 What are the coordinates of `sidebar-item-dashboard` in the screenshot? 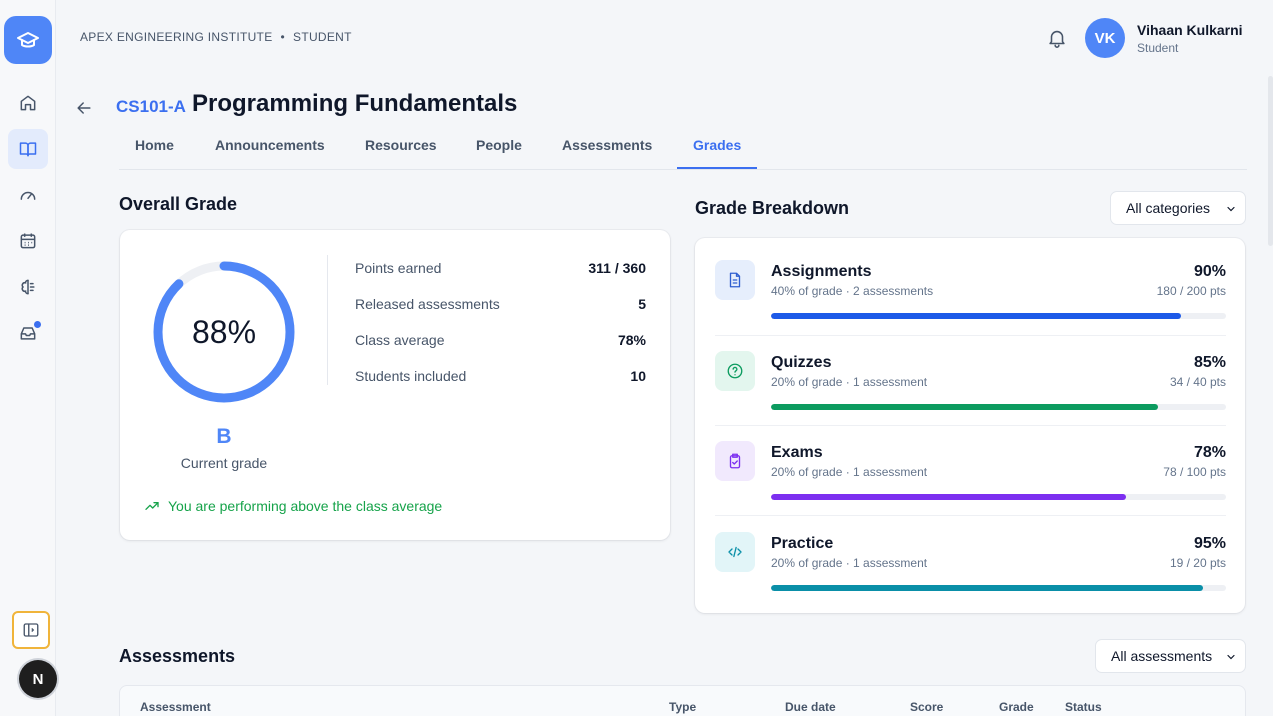 It's located at (28, 195).